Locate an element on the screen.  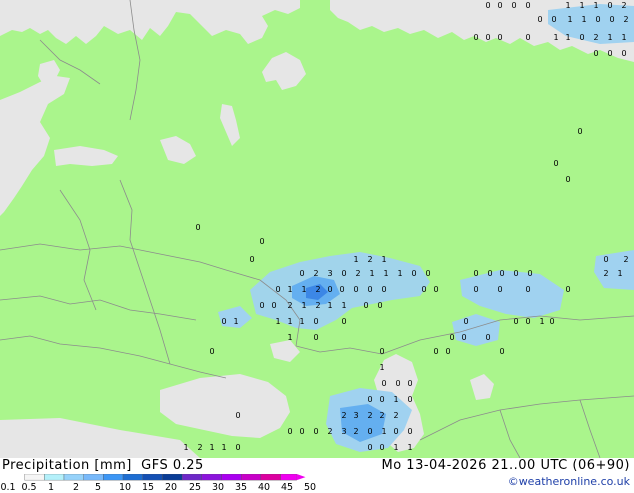
credit-link: ©weatheronline.co.uk is located at coordinates (569, 481).